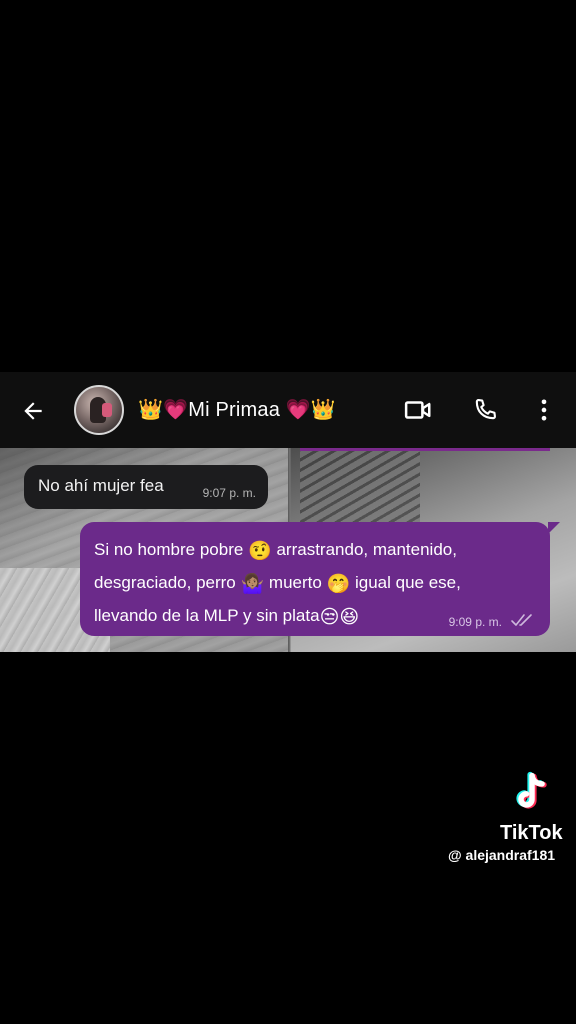 This screenshot has height=1024, width=576. I want to click on message-fragment: muerto, so click(295, 582).